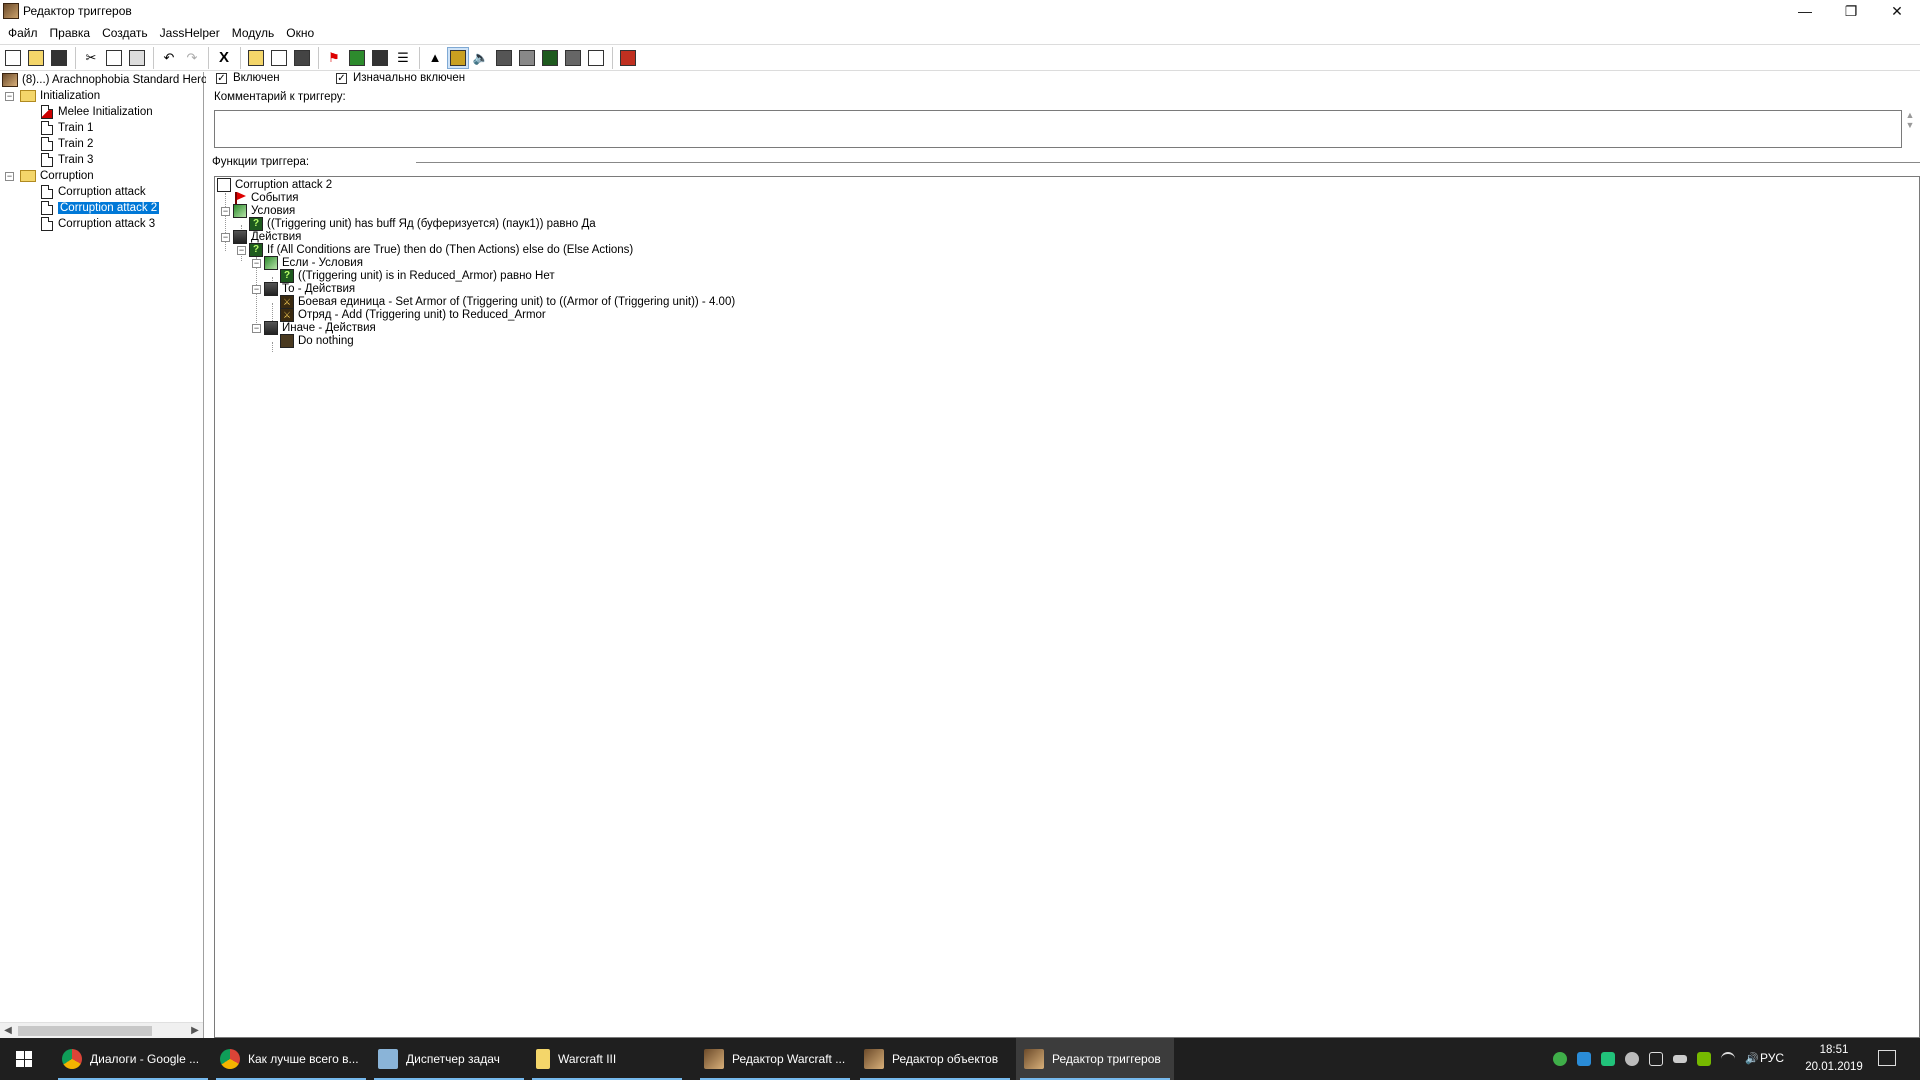  What do you see at coordinates (527, 58) in the screenshot?
I see `campaign-editor-icon` at bounding box center [527, 58].